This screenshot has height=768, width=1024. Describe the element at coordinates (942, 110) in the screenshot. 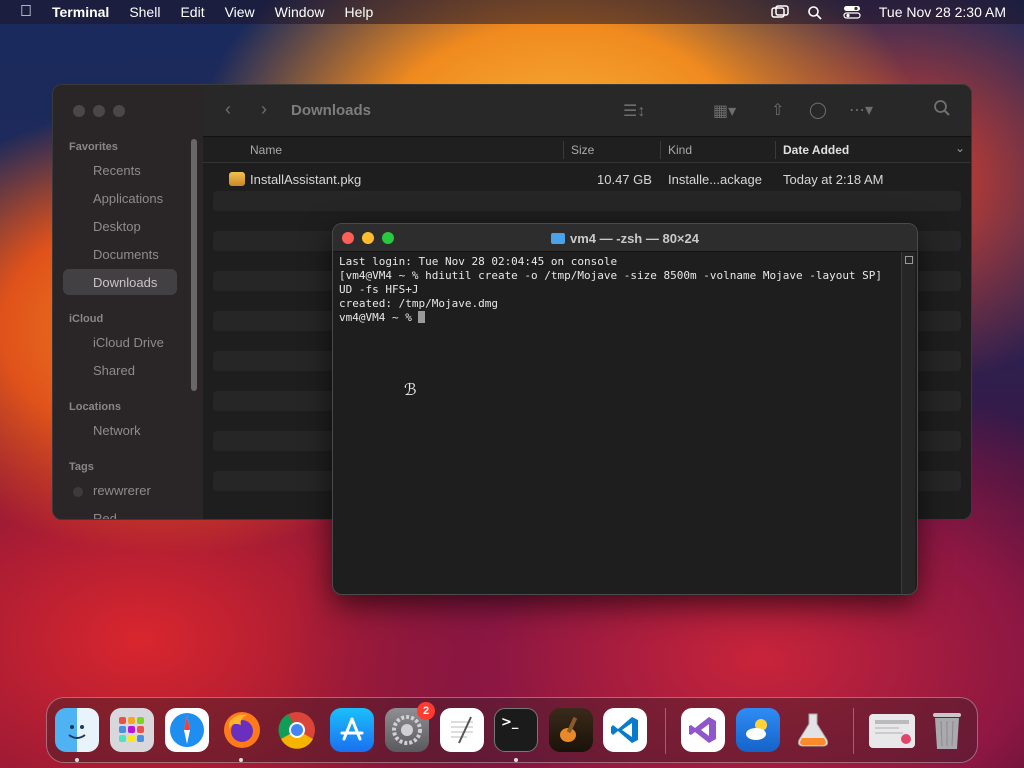

I see `search-icon` at that location.